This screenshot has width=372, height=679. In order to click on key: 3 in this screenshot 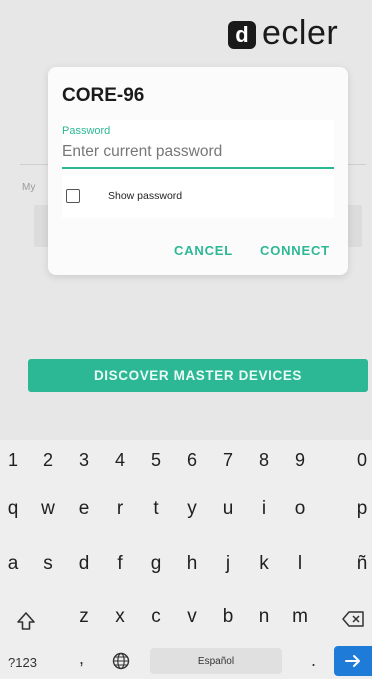, I will do `click(84, 460)`.